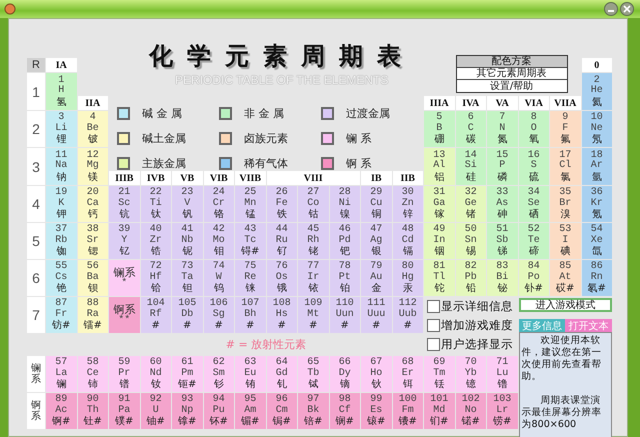 This screenshot has width=640, height=437. What do you see at coordinates (502, 204) in the screenshot?
I see `element-tile: 33 As 砷` at bounding box center [502, 204].